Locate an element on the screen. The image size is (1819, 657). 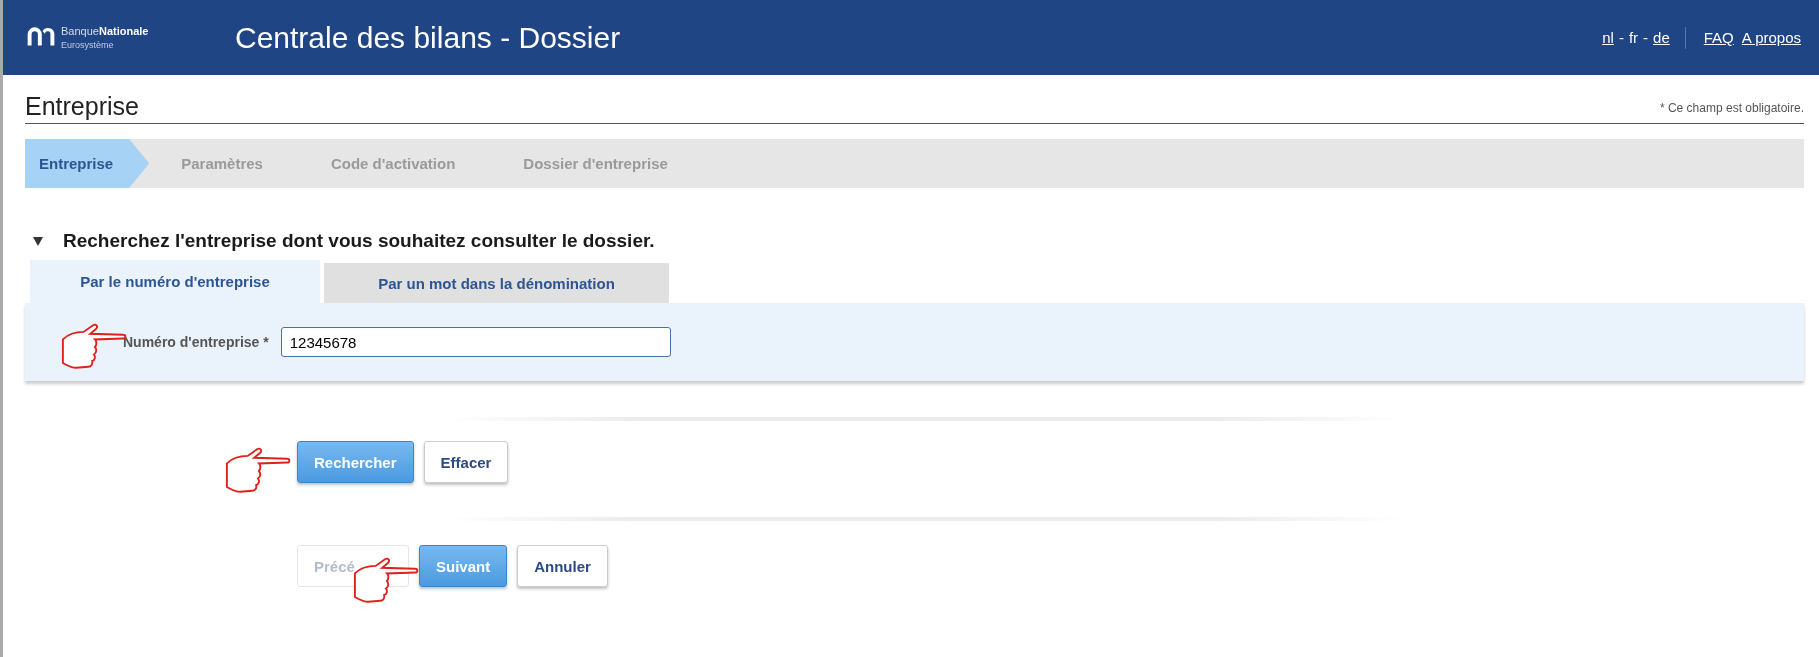
required-note: * Ce champ est obligatoire. is located at coordinates (1731, 109).